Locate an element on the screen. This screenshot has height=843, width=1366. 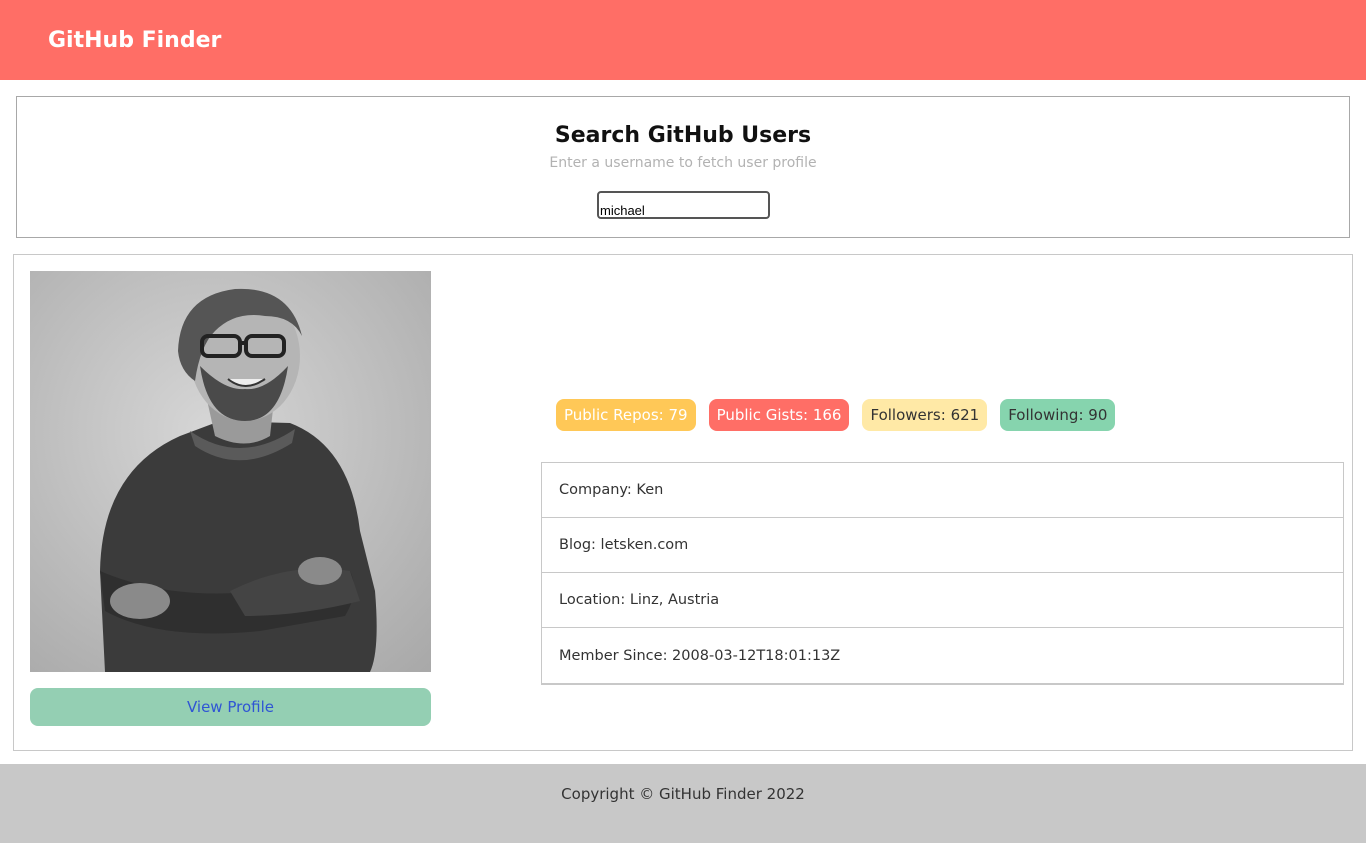
brand-title: GitHub Finder is located at coordinates (134, 40).